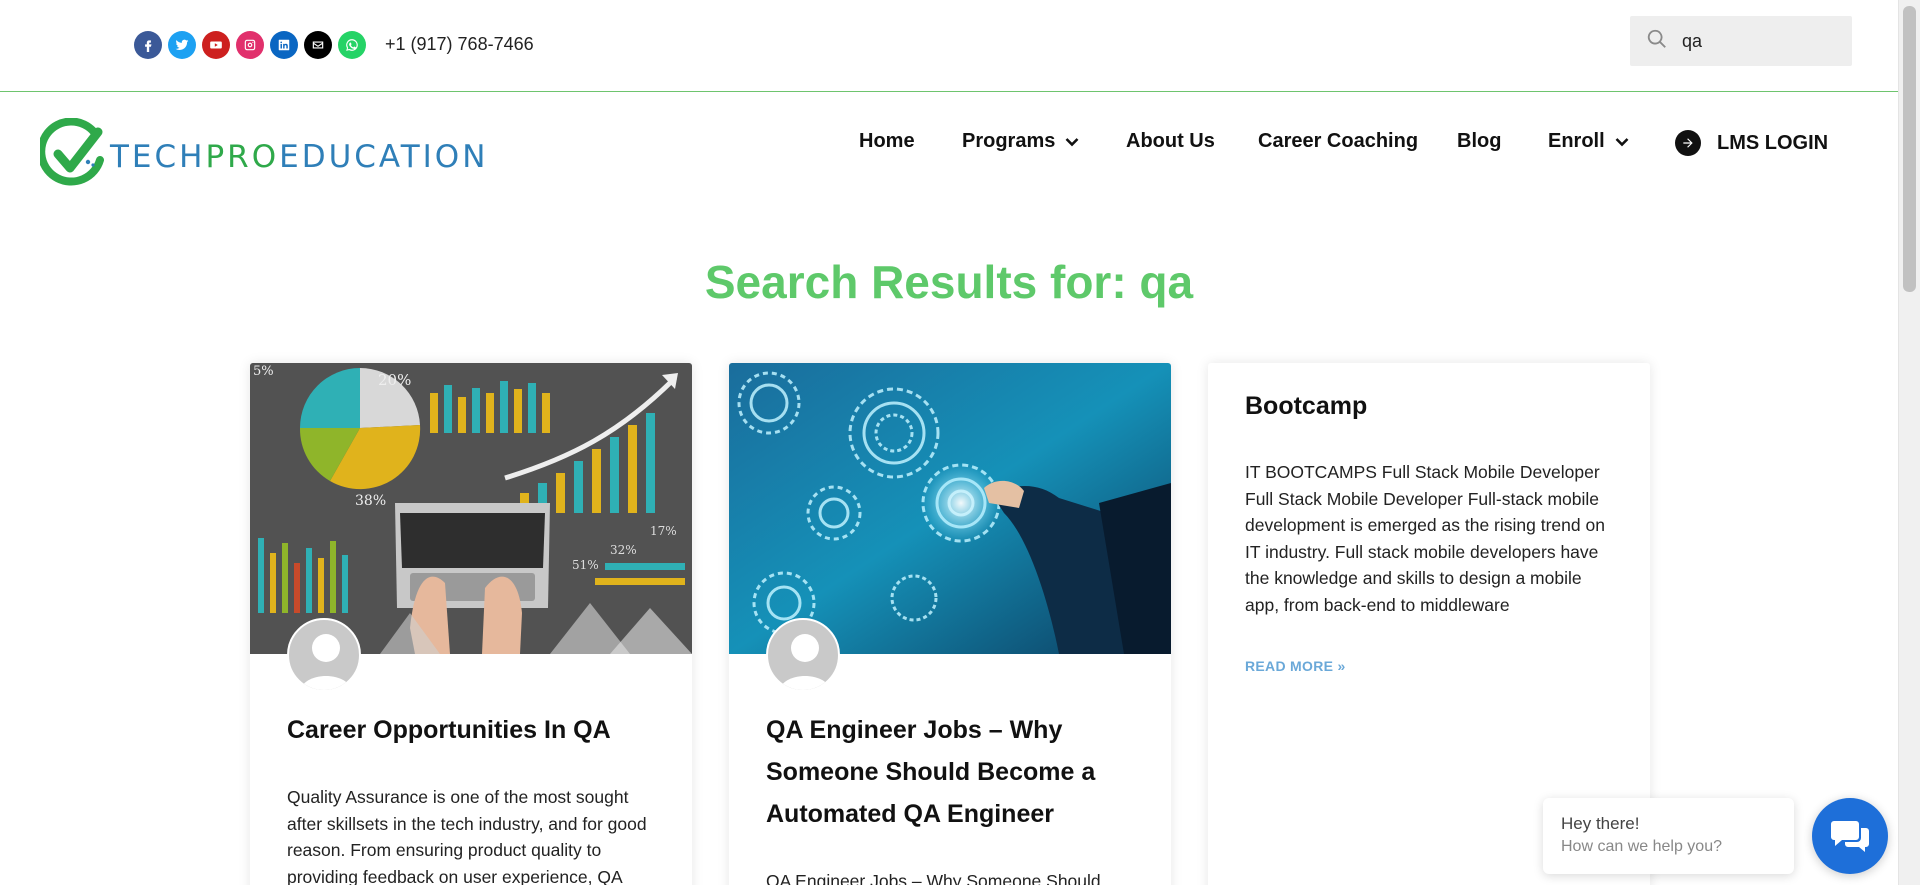  What do you see at coordinates (1688, 143) in the screenshot?
I see `arrow-right-circle-icon` at bounding box center [1688, 143].